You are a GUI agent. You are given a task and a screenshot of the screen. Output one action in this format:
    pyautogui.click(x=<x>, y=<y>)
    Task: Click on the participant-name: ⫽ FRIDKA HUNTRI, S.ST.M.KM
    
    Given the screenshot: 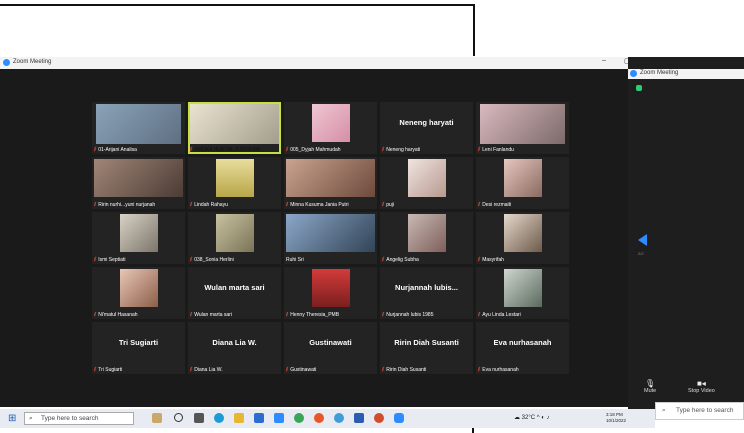 What is the action you would take?
    pyautogui.click(x=225, y=150)
    